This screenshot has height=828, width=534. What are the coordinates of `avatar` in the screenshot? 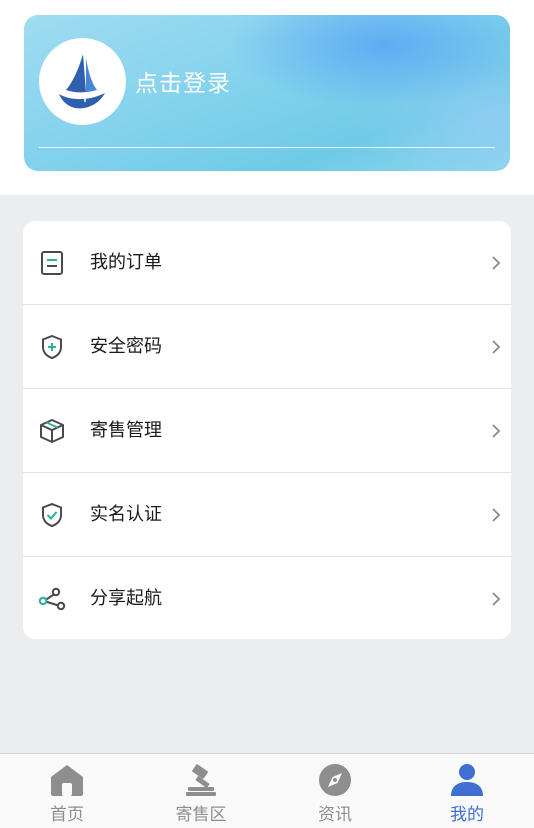 It's located at (82, 81).